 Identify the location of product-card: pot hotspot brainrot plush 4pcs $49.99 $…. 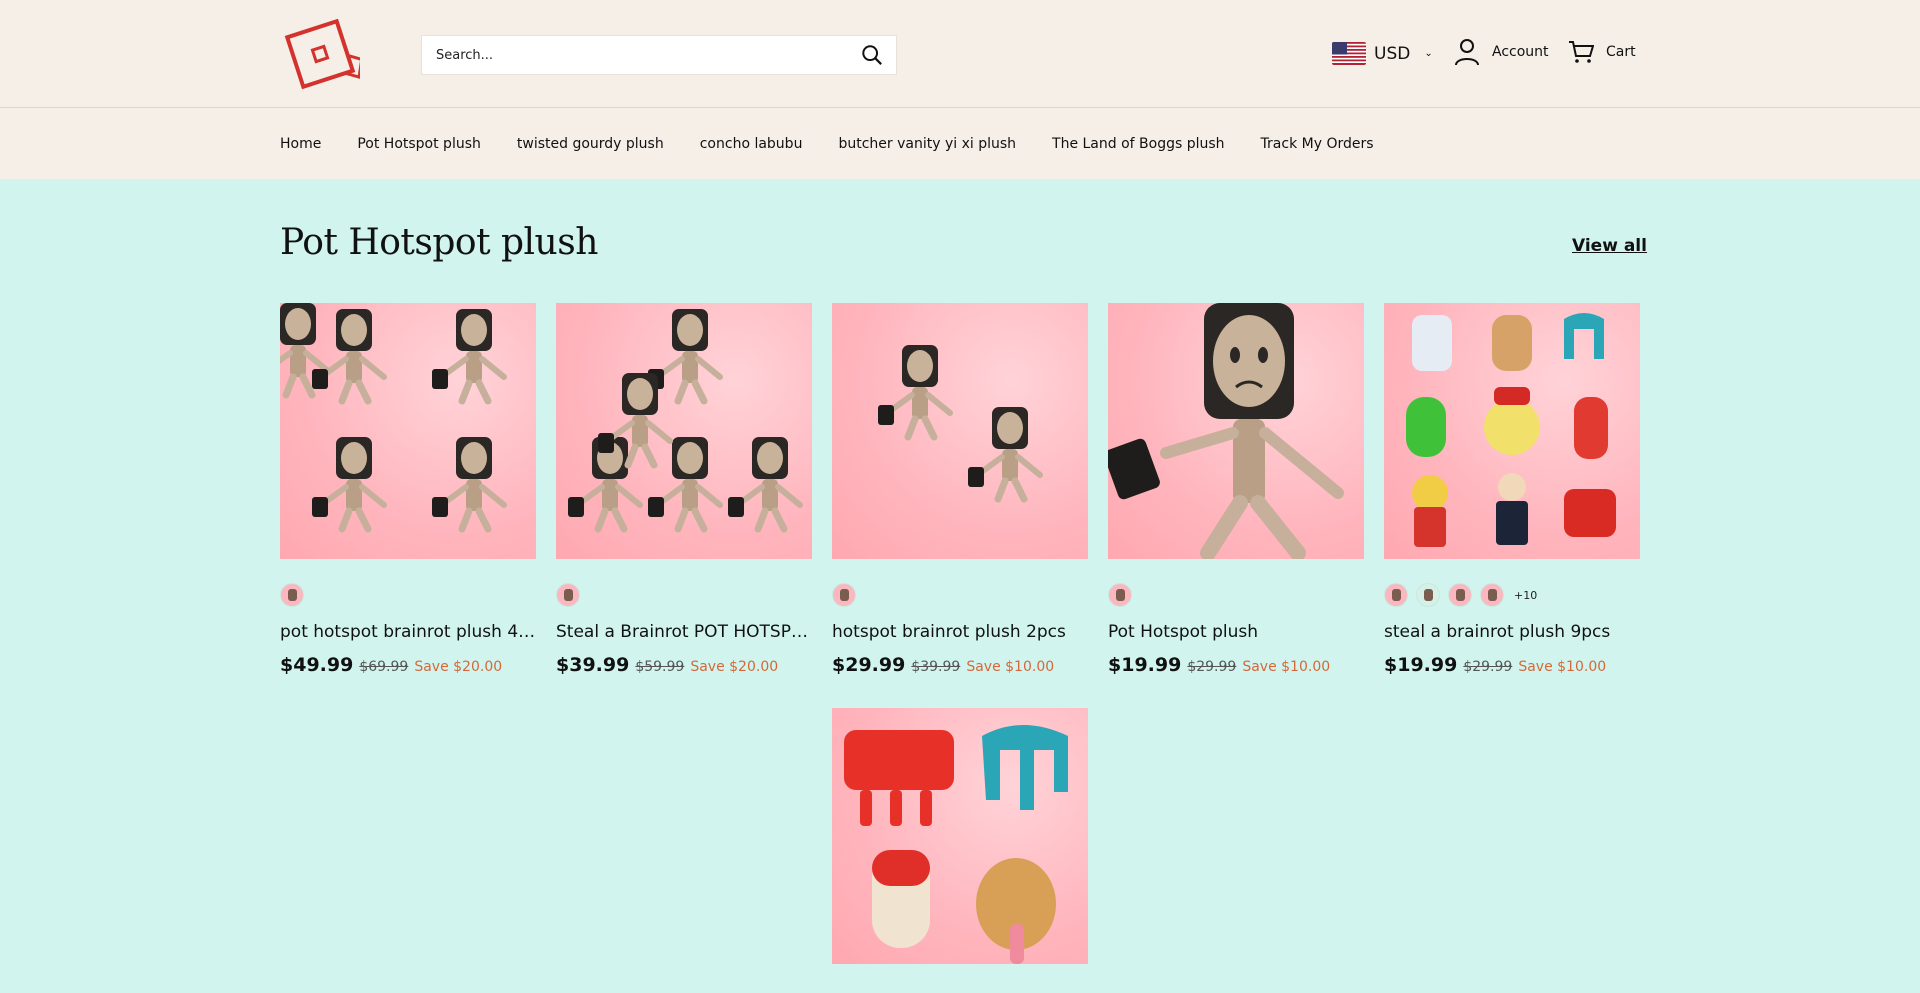
(408, 489).